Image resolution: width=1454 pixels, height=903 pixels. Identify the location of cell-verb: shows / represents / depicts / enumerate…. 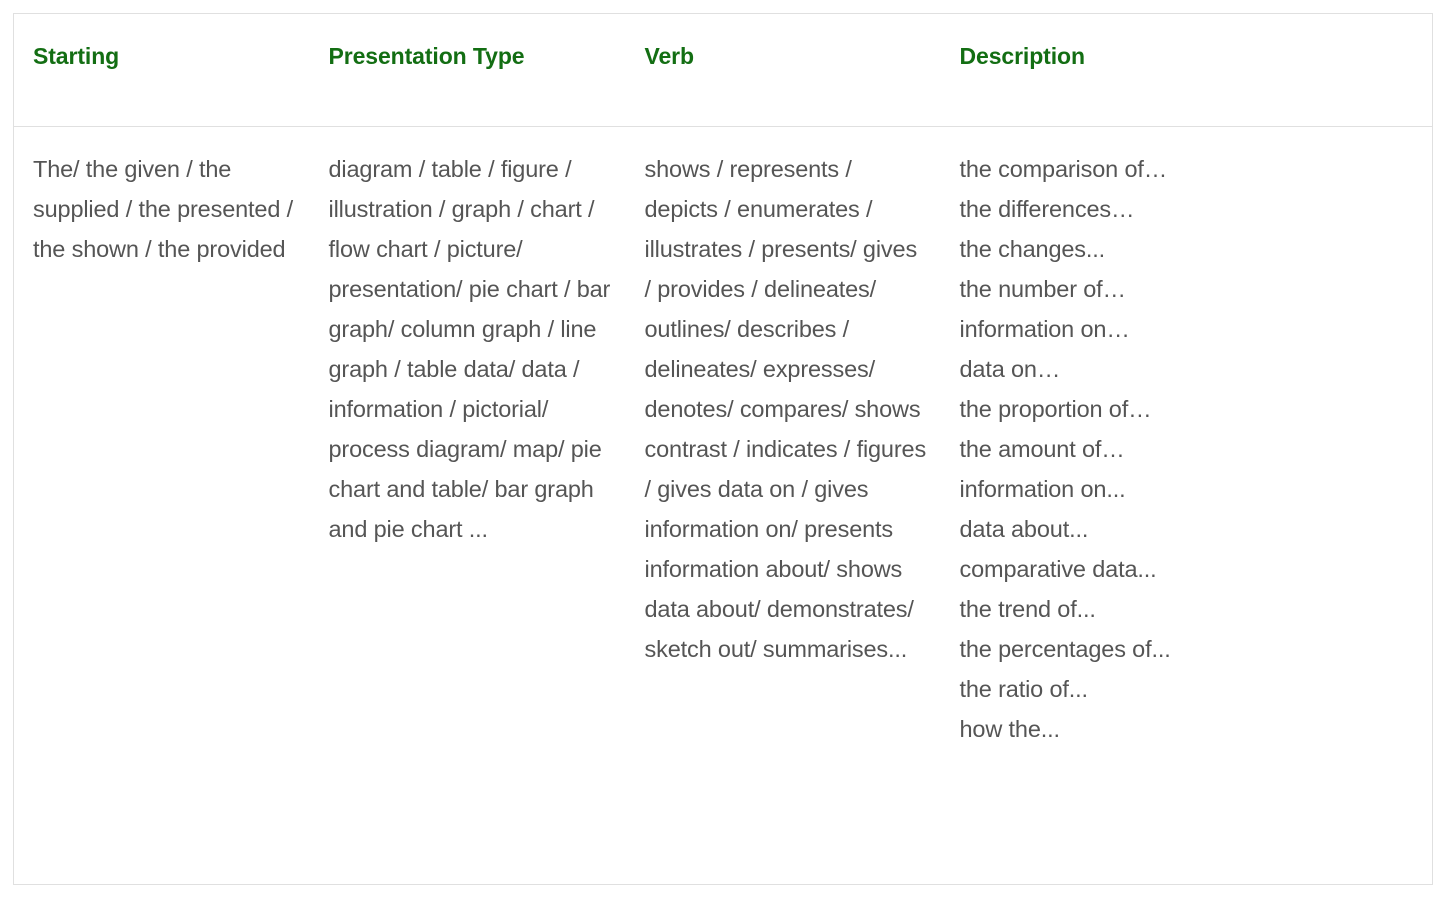
(785, 409).